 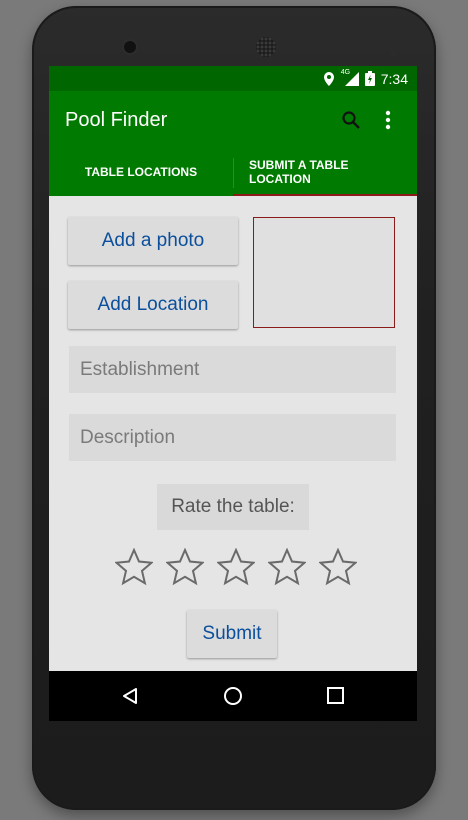 What do you see at coordinates (338, 567) in the screenshot?
I see `star-5-icon` at bounding box center [338, 567].